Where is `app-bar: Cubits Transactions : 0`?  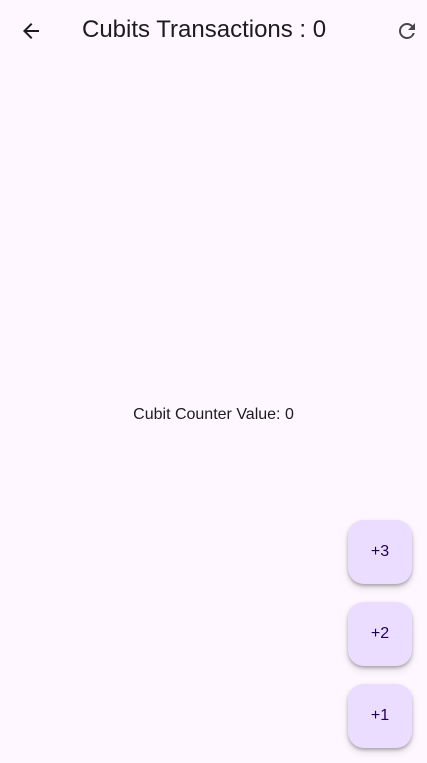
app-bar: Cubits Transactions : 0 is located at coordinates (213, 31).